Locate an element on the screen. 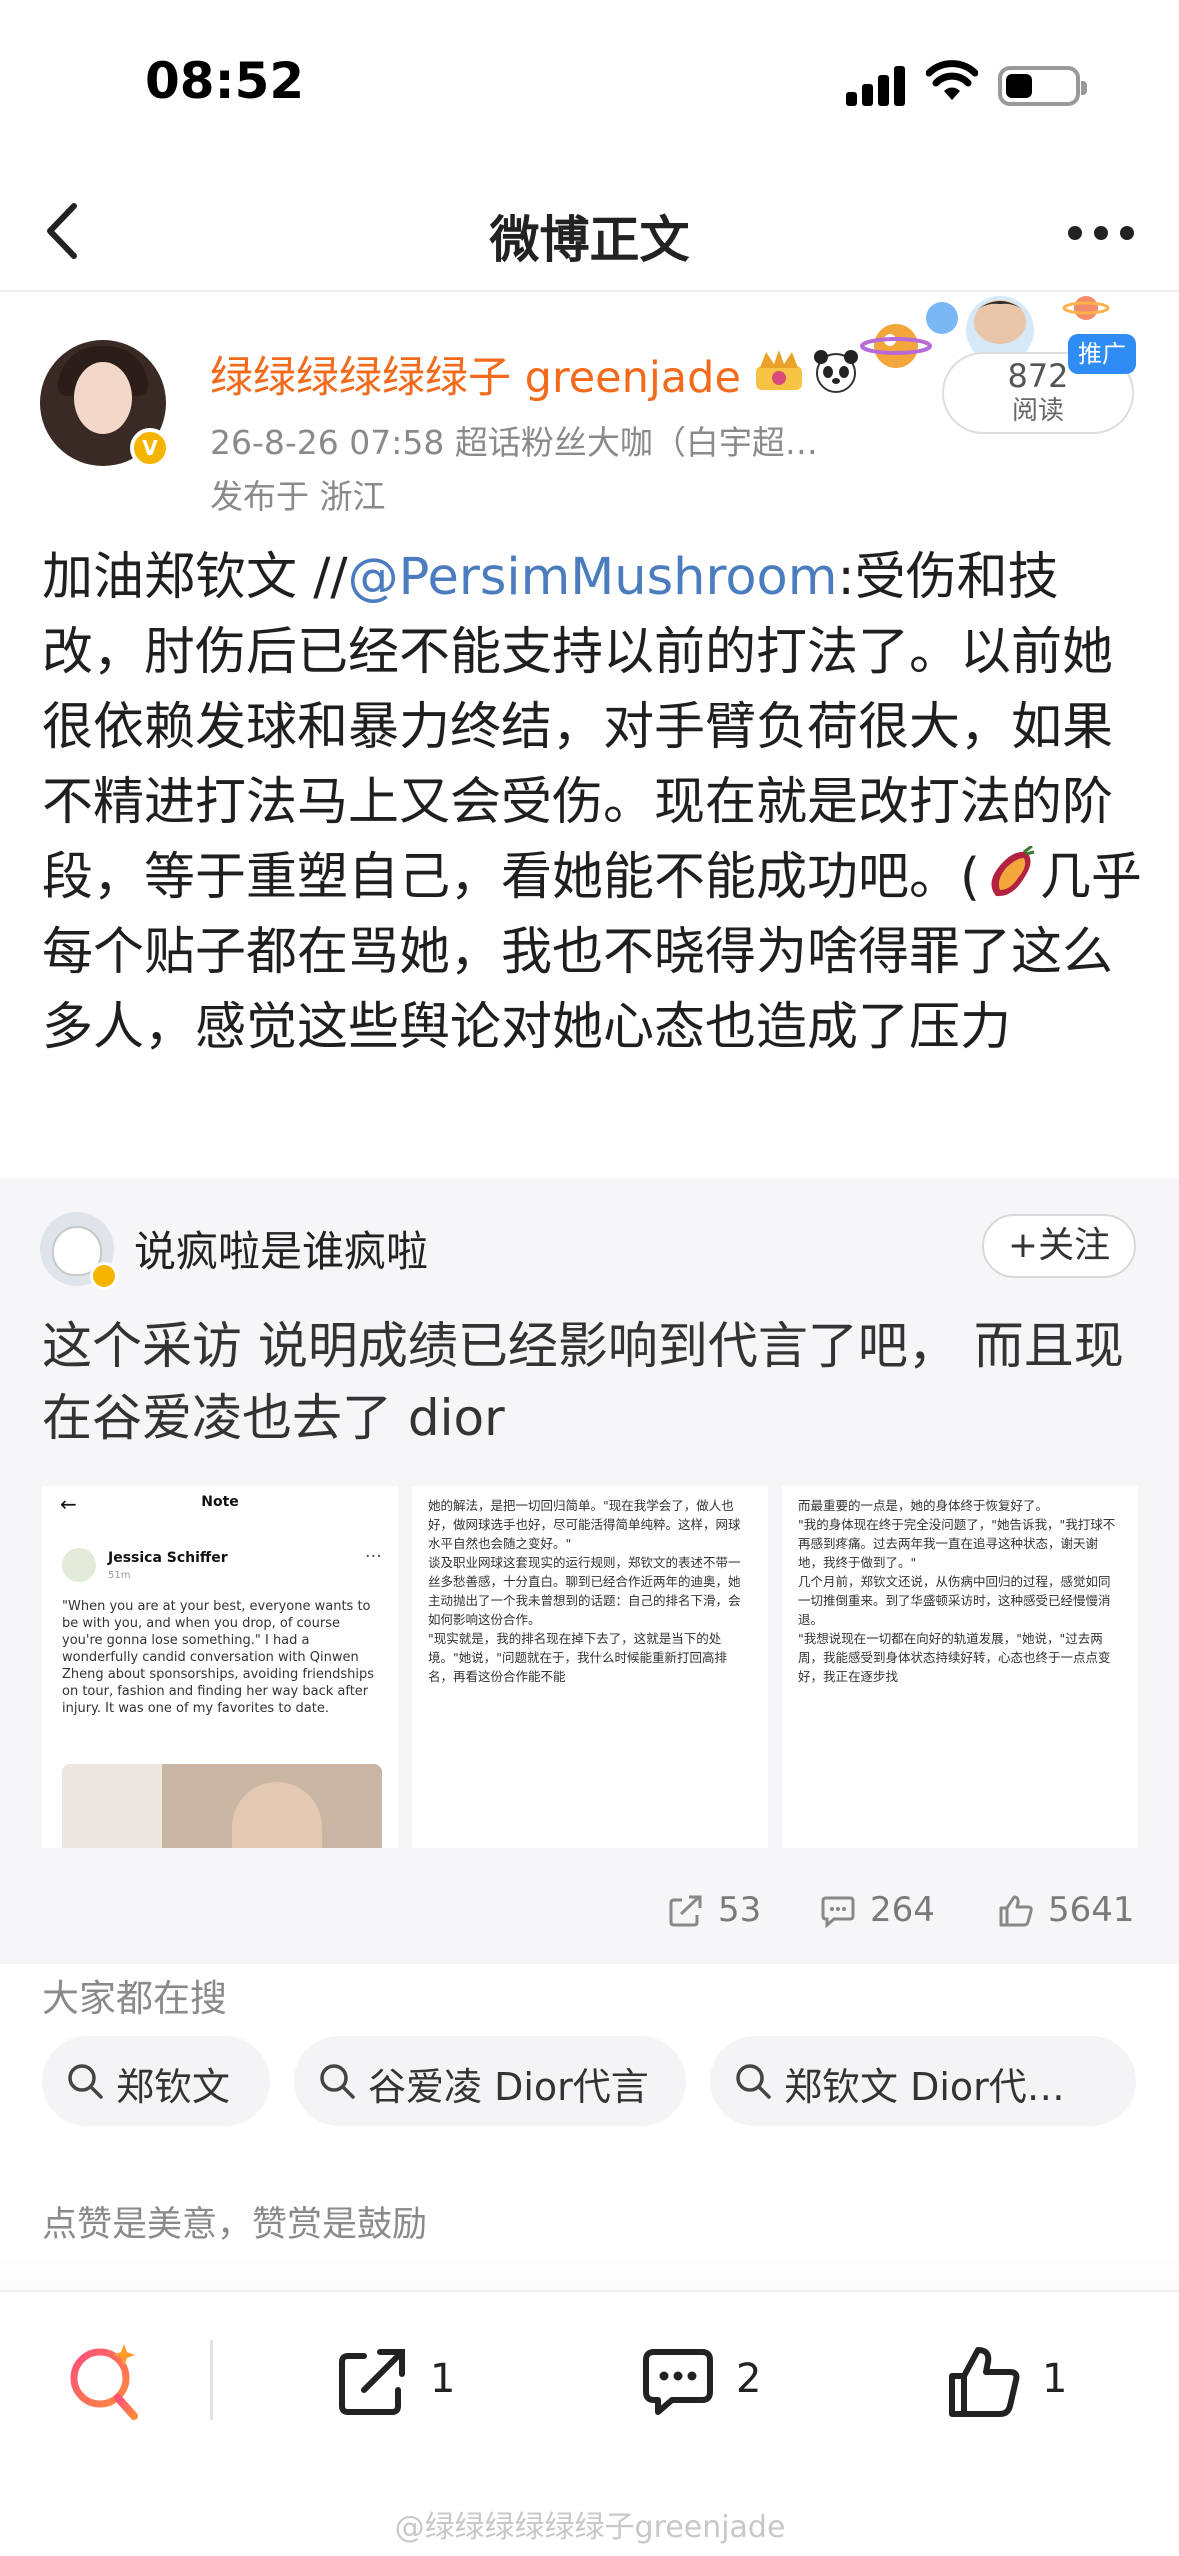  promo-tag: 推广 is located at coordinates (1102, 354).